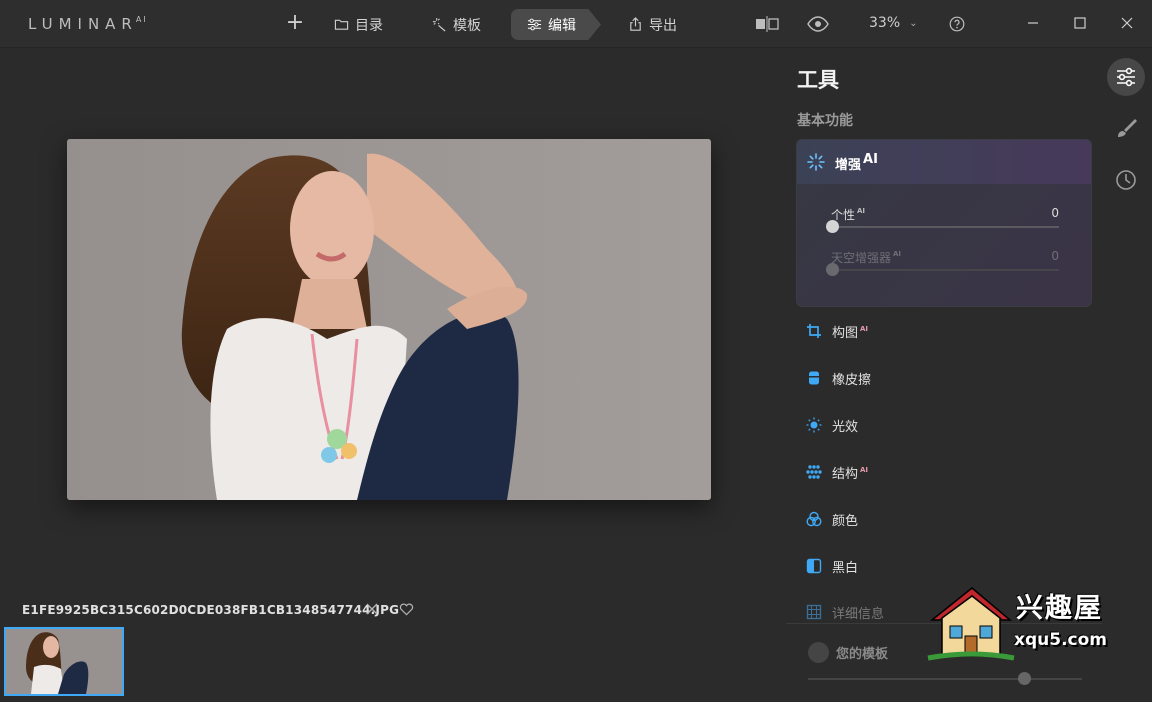 This screenshot has height=702, width=1152. I want to click on clock-icon, so click(1126, 180).